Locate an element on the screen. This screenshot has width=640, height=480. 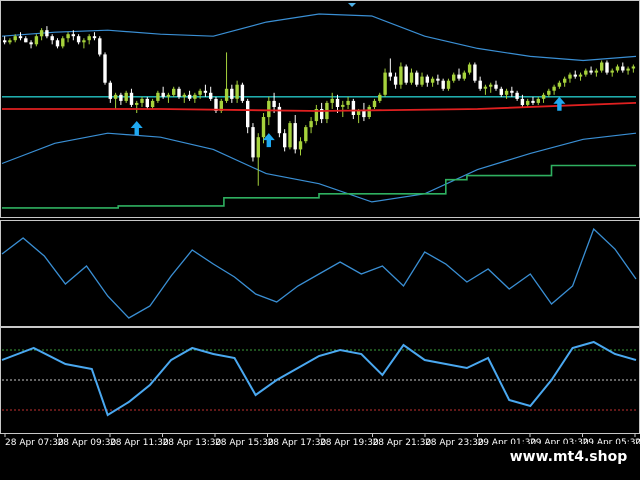
red-line is located at coordinates (319, 107).